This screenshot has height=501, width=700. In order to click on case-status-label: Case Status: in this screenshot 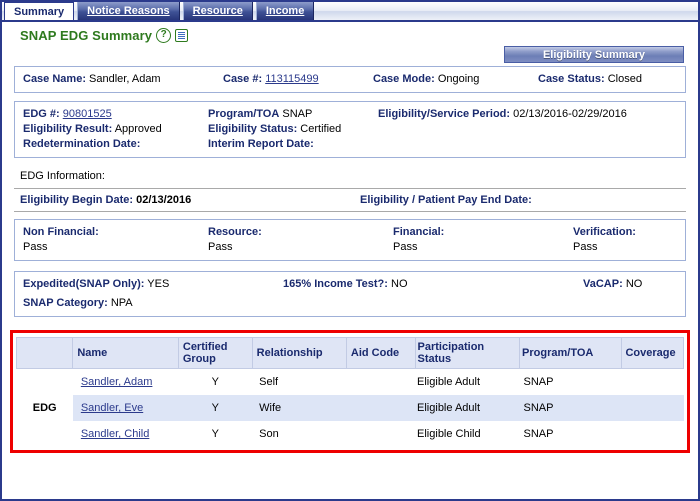, I will do `click(571, 79)`.